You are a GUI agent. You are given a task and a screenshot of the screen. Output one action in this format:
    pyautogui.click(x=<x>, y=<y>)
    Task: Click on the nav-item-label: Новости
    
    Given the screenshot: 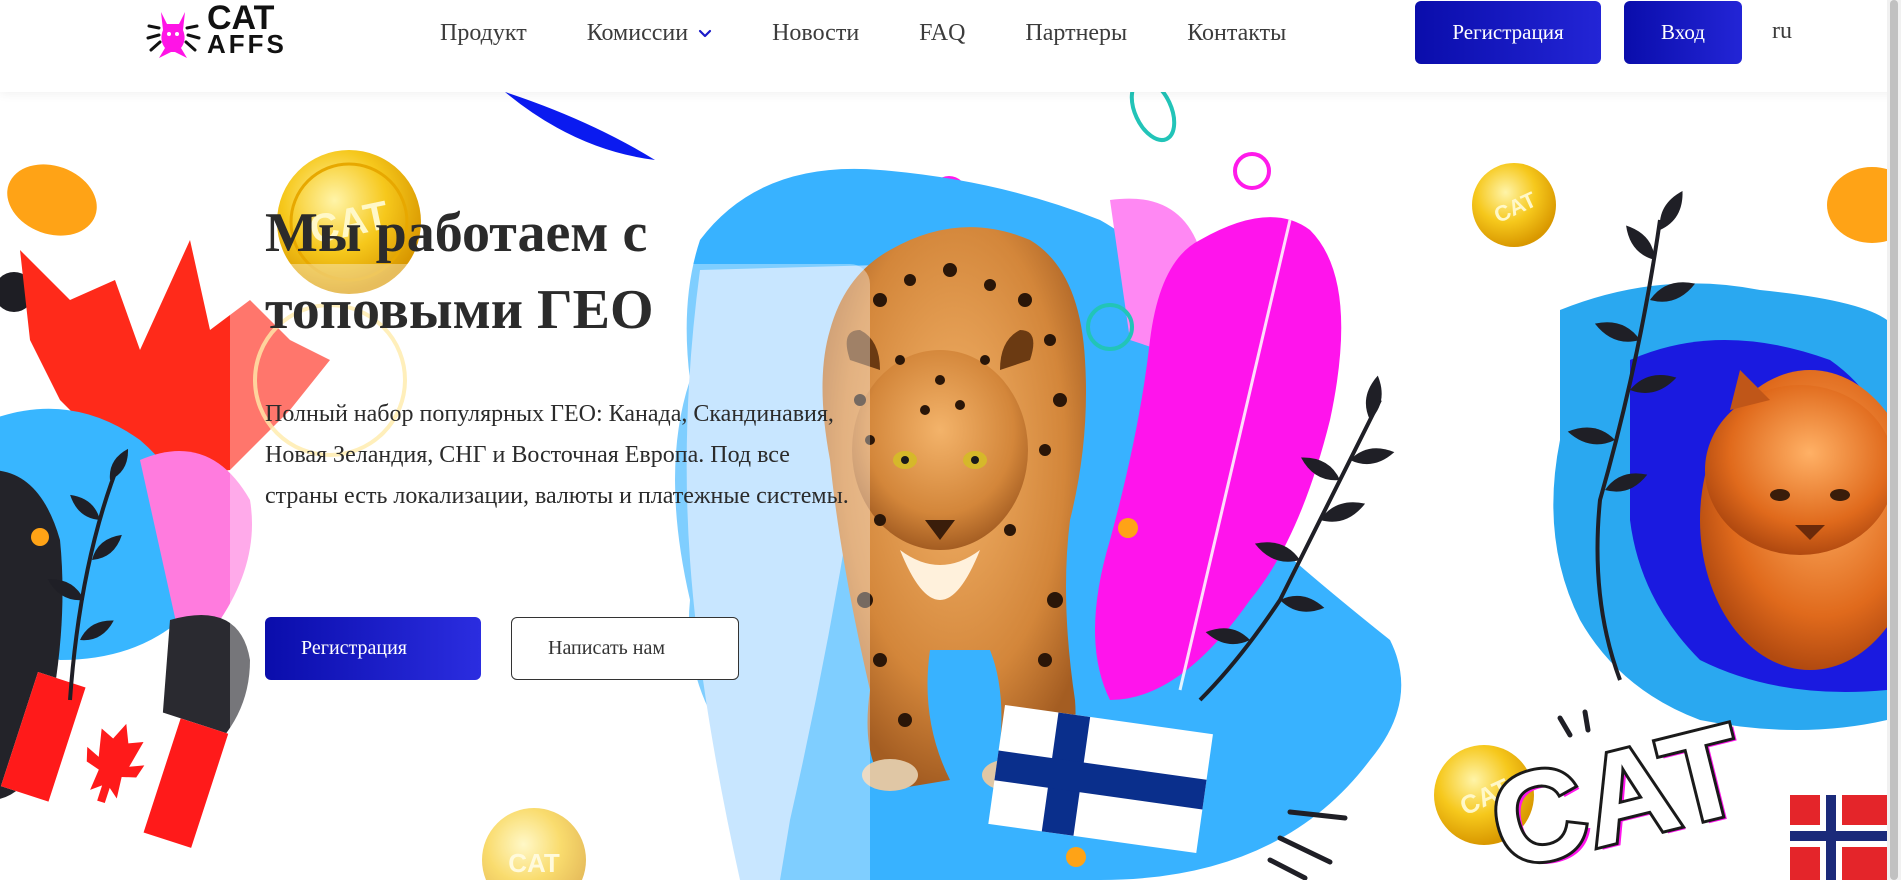 What is the action you would take?
    pyautogui.click(x=816, y=32)
    